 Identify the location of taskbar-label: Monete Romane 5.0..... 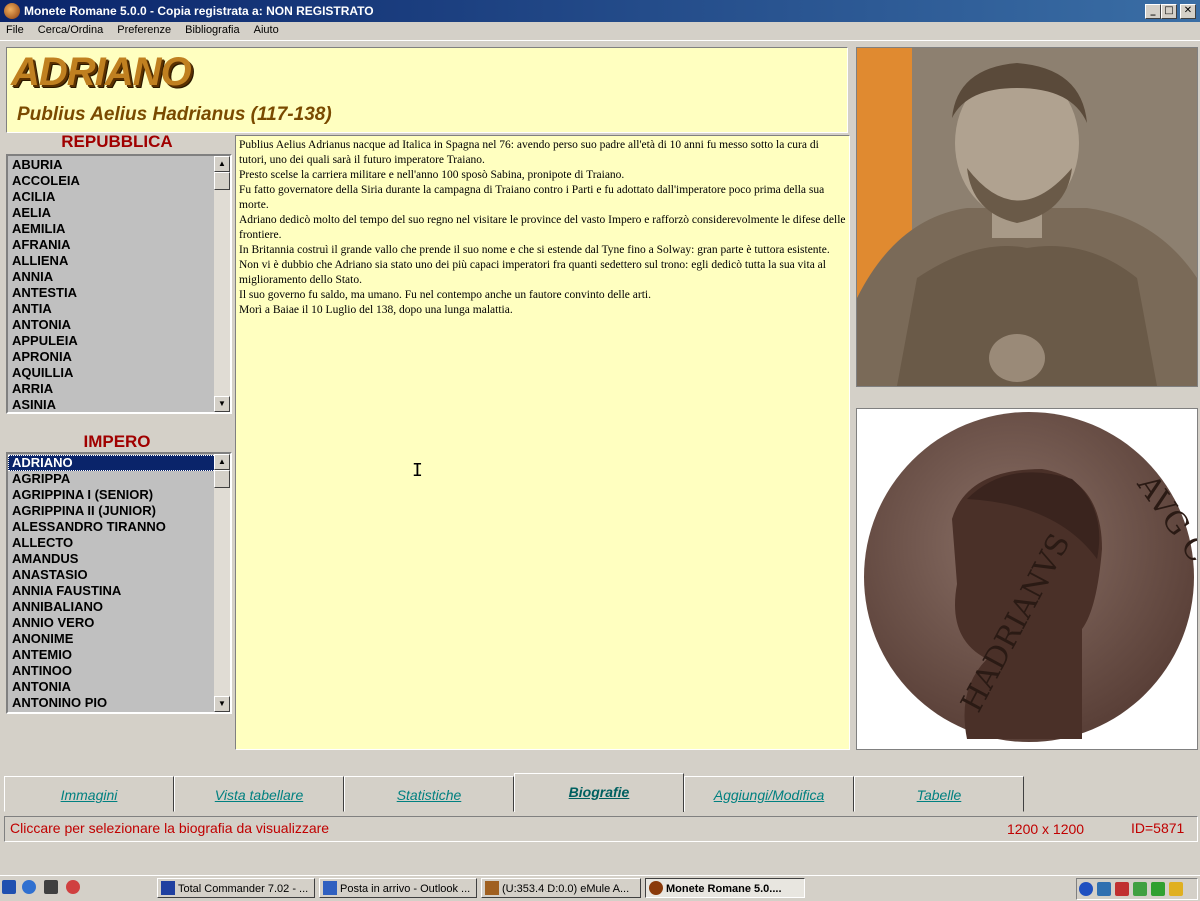
(724, 889).